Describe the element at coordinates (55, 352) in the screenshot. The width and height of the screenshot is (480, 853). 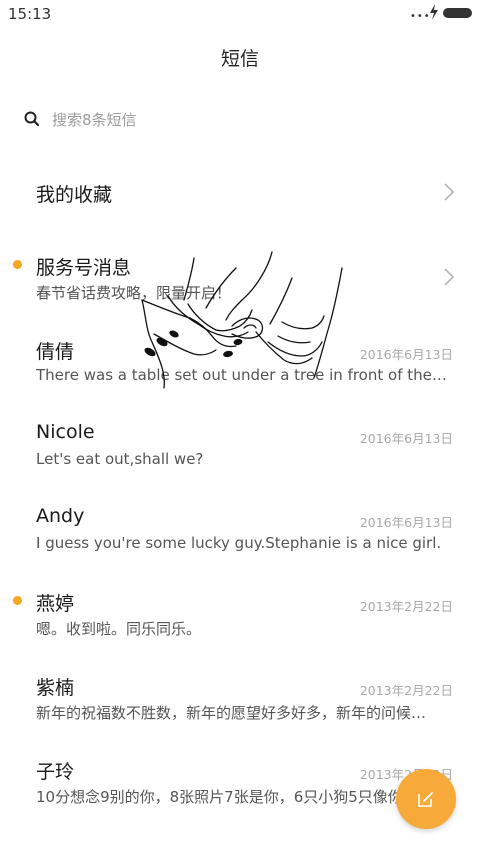
I see `contact-name: 倩倩` at that location.